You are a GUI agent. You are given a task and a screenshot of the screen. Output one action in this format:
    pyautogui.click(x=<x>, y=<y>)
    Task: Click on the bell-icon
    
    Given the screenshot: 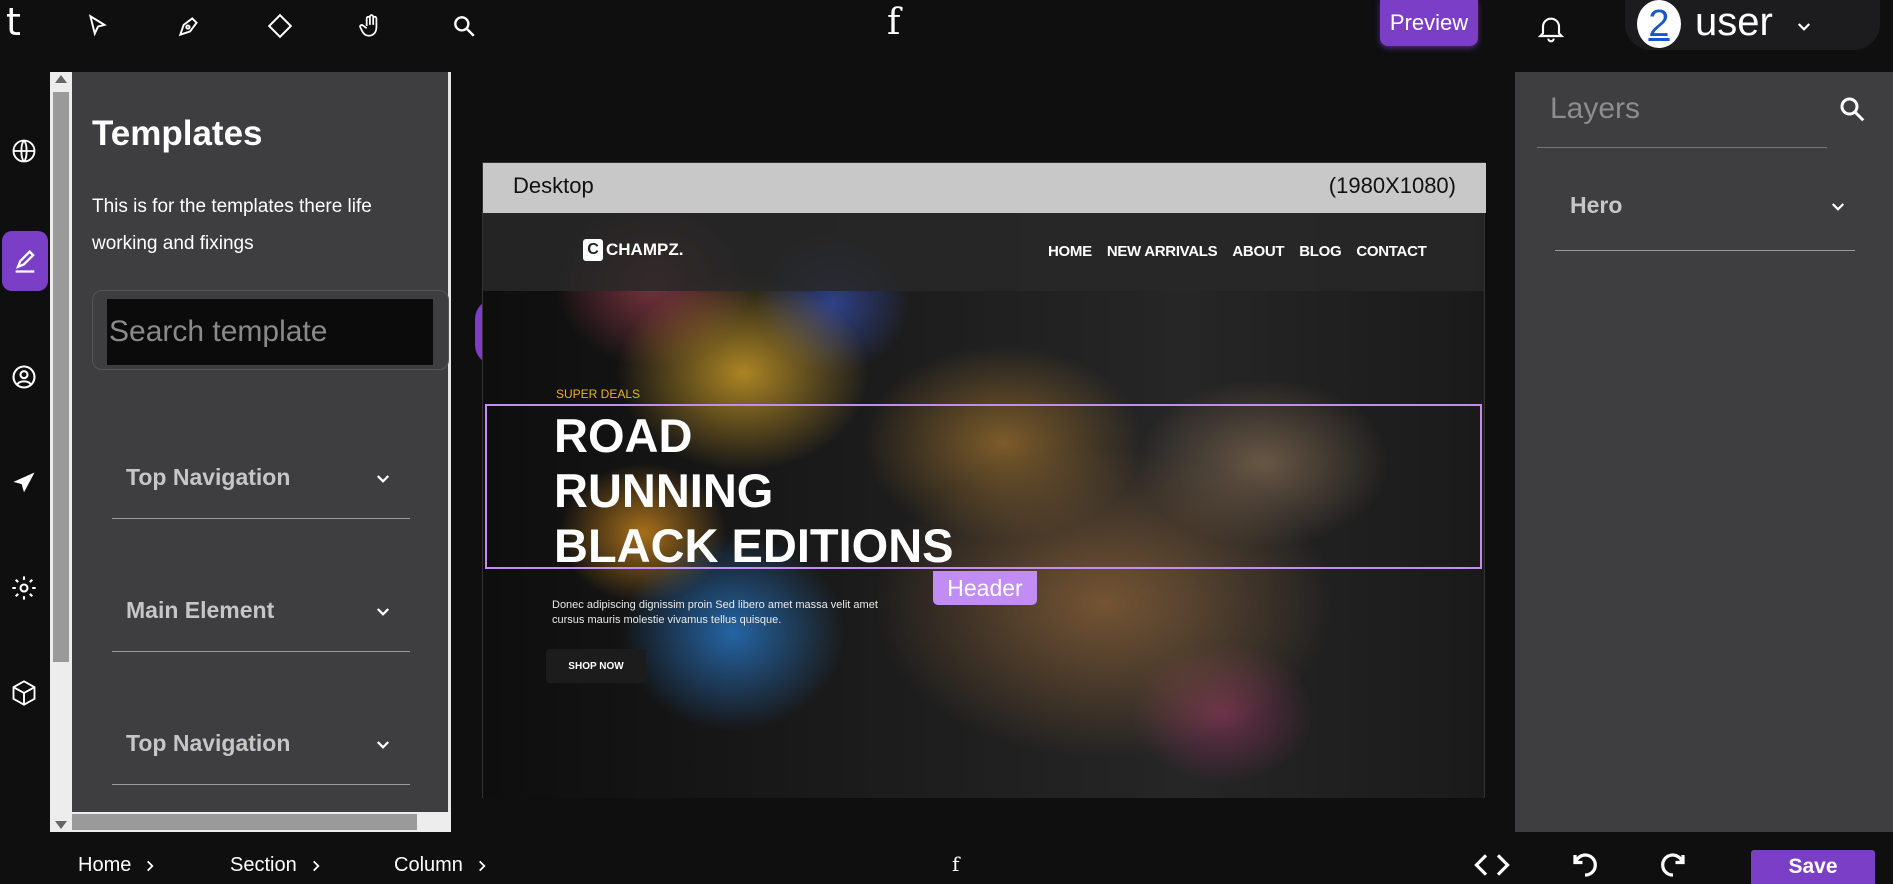 What is the action you would take?
    pyautogui.click(x=1551, y=28)
    